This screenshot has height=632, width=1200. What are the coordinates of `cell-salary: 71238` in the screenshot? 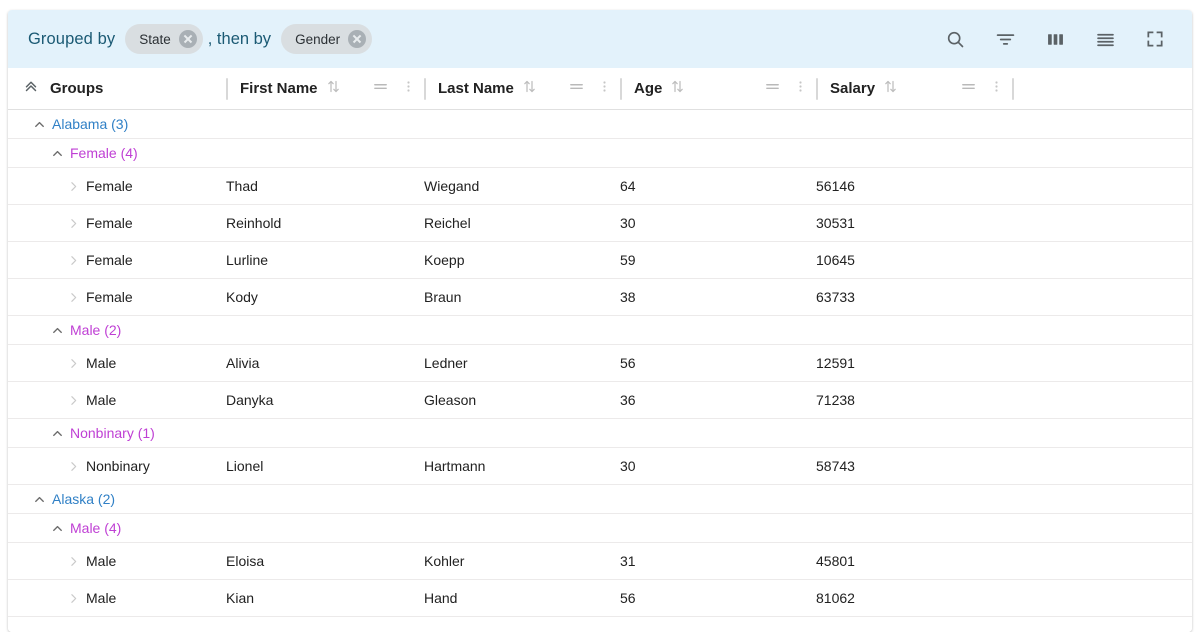 It's located at (835, 400).